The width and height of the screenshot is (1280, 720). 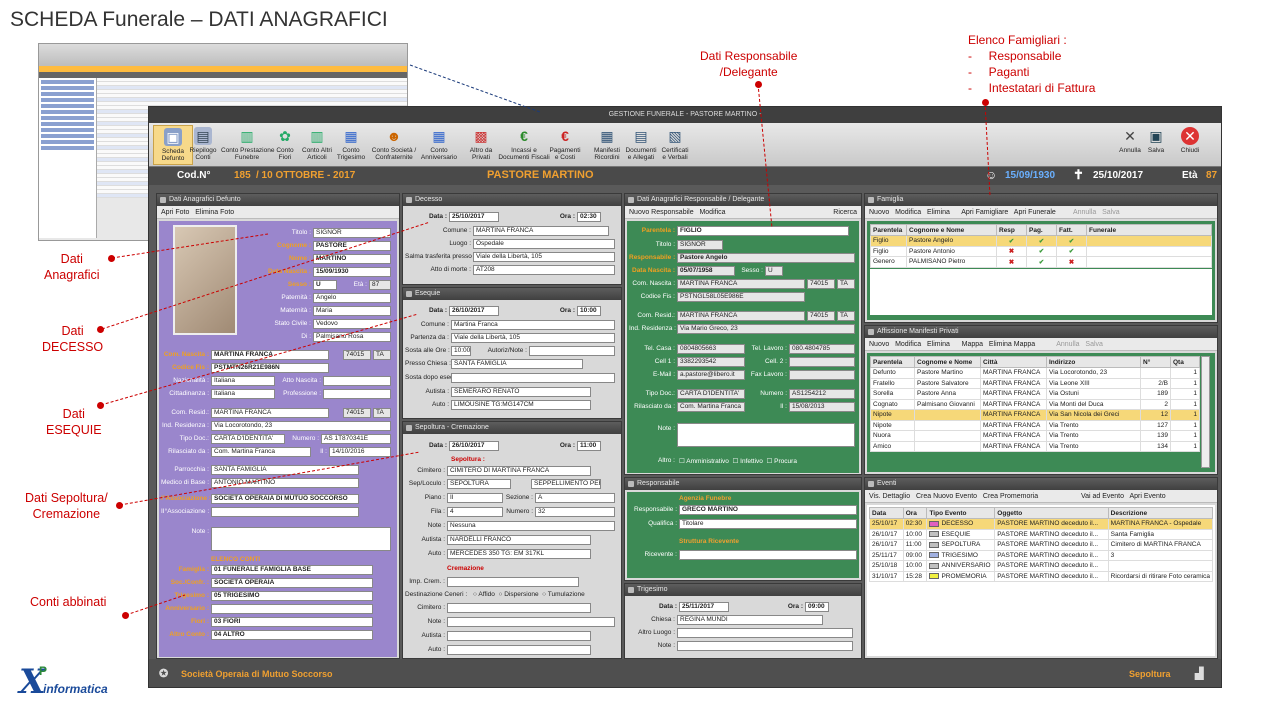 What do you see at coordinates (357, 381) in the screenshot?
I see `atto-nascita-field` at bounding box center [357, 381].